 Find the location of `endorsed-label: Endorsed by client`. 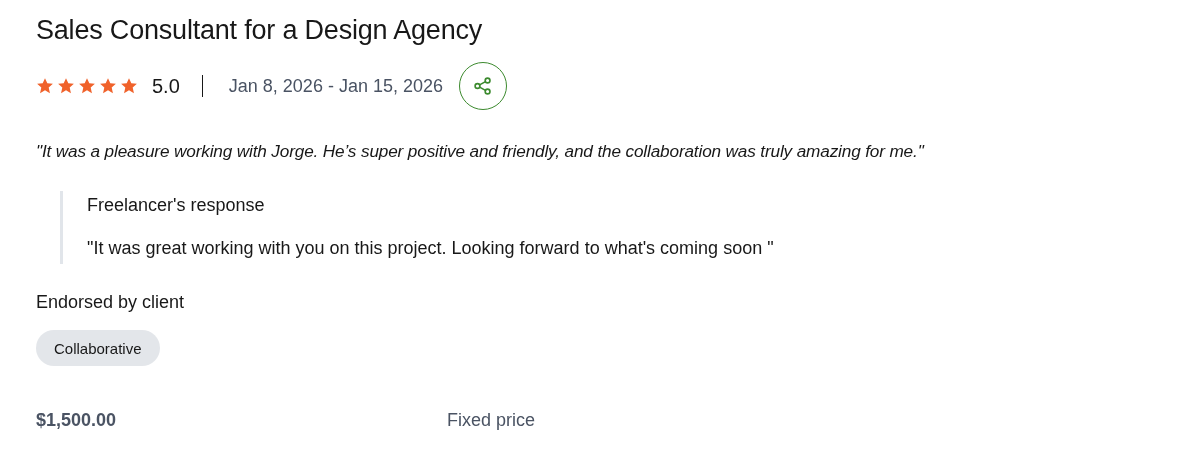

endorsed-label: Endorsed by client is located at coordinates (111, 302).